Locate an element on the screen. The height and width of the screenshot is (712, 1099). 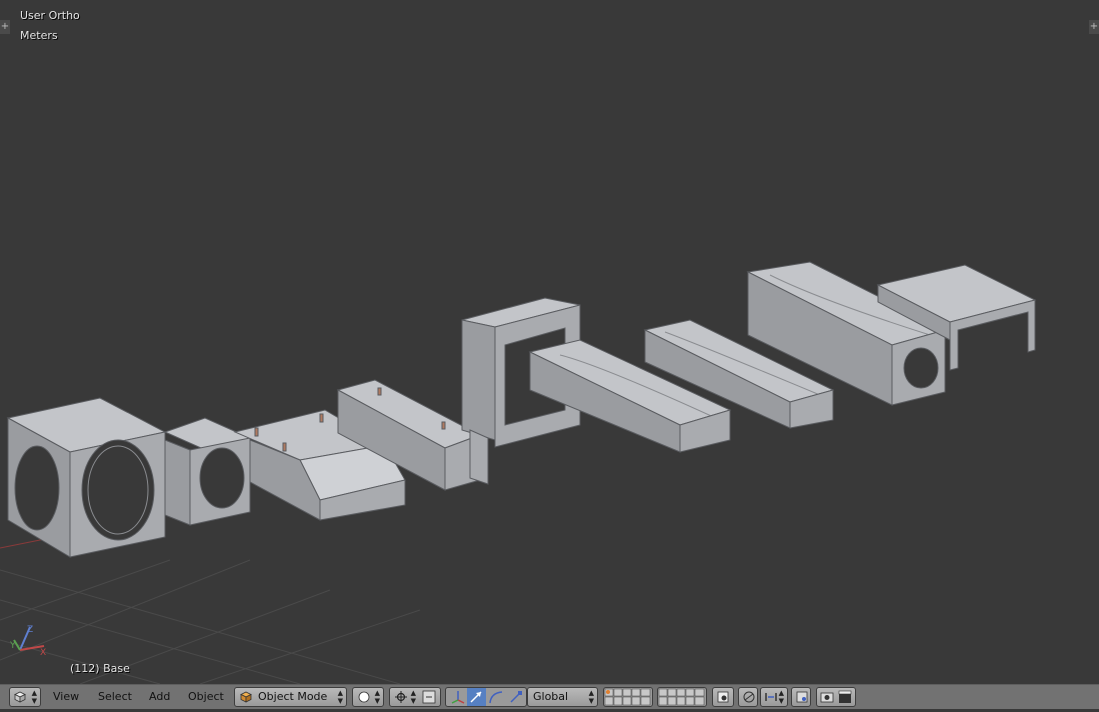
menu-view: View is located at coordinates (66, 697).